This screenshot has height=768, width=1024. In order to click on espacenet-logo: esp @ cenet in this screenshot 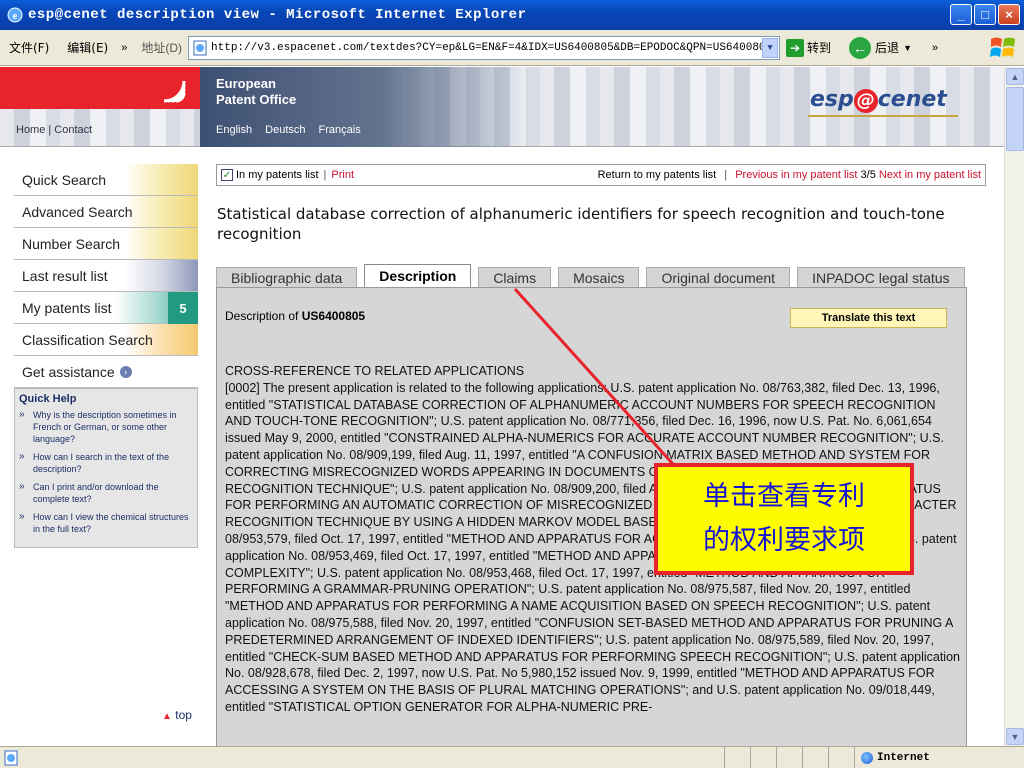, I will do `click(878, 100)`.